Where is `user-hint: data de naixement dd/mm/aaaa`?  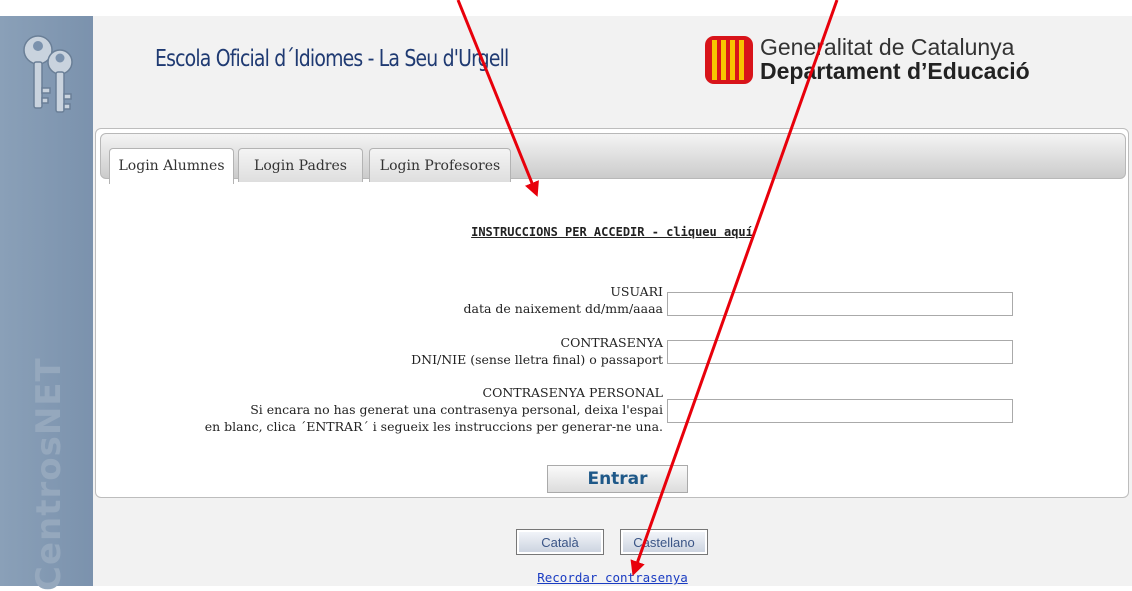
user-hint: data de naixement dd/mm/aaaa is located at coordinates (563, 308).